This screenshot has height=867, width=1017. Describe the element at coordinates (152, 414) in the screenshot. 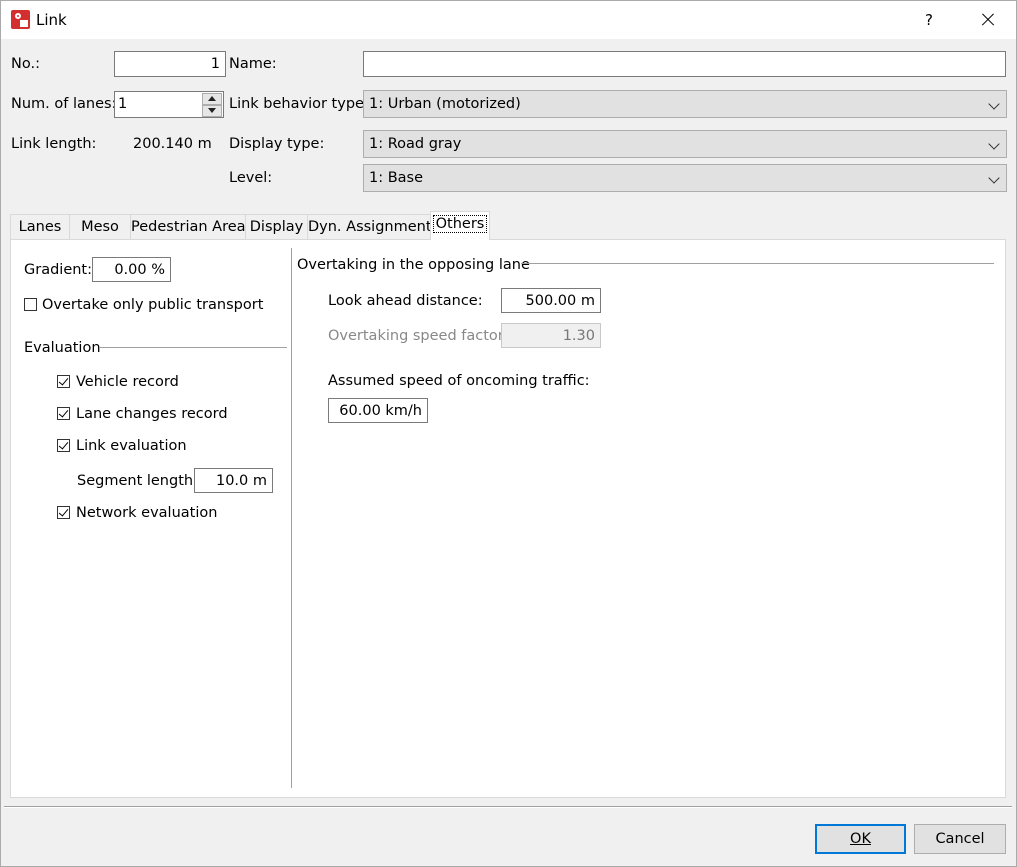

I see `lane-changes-label: Lane changes record` at that location.